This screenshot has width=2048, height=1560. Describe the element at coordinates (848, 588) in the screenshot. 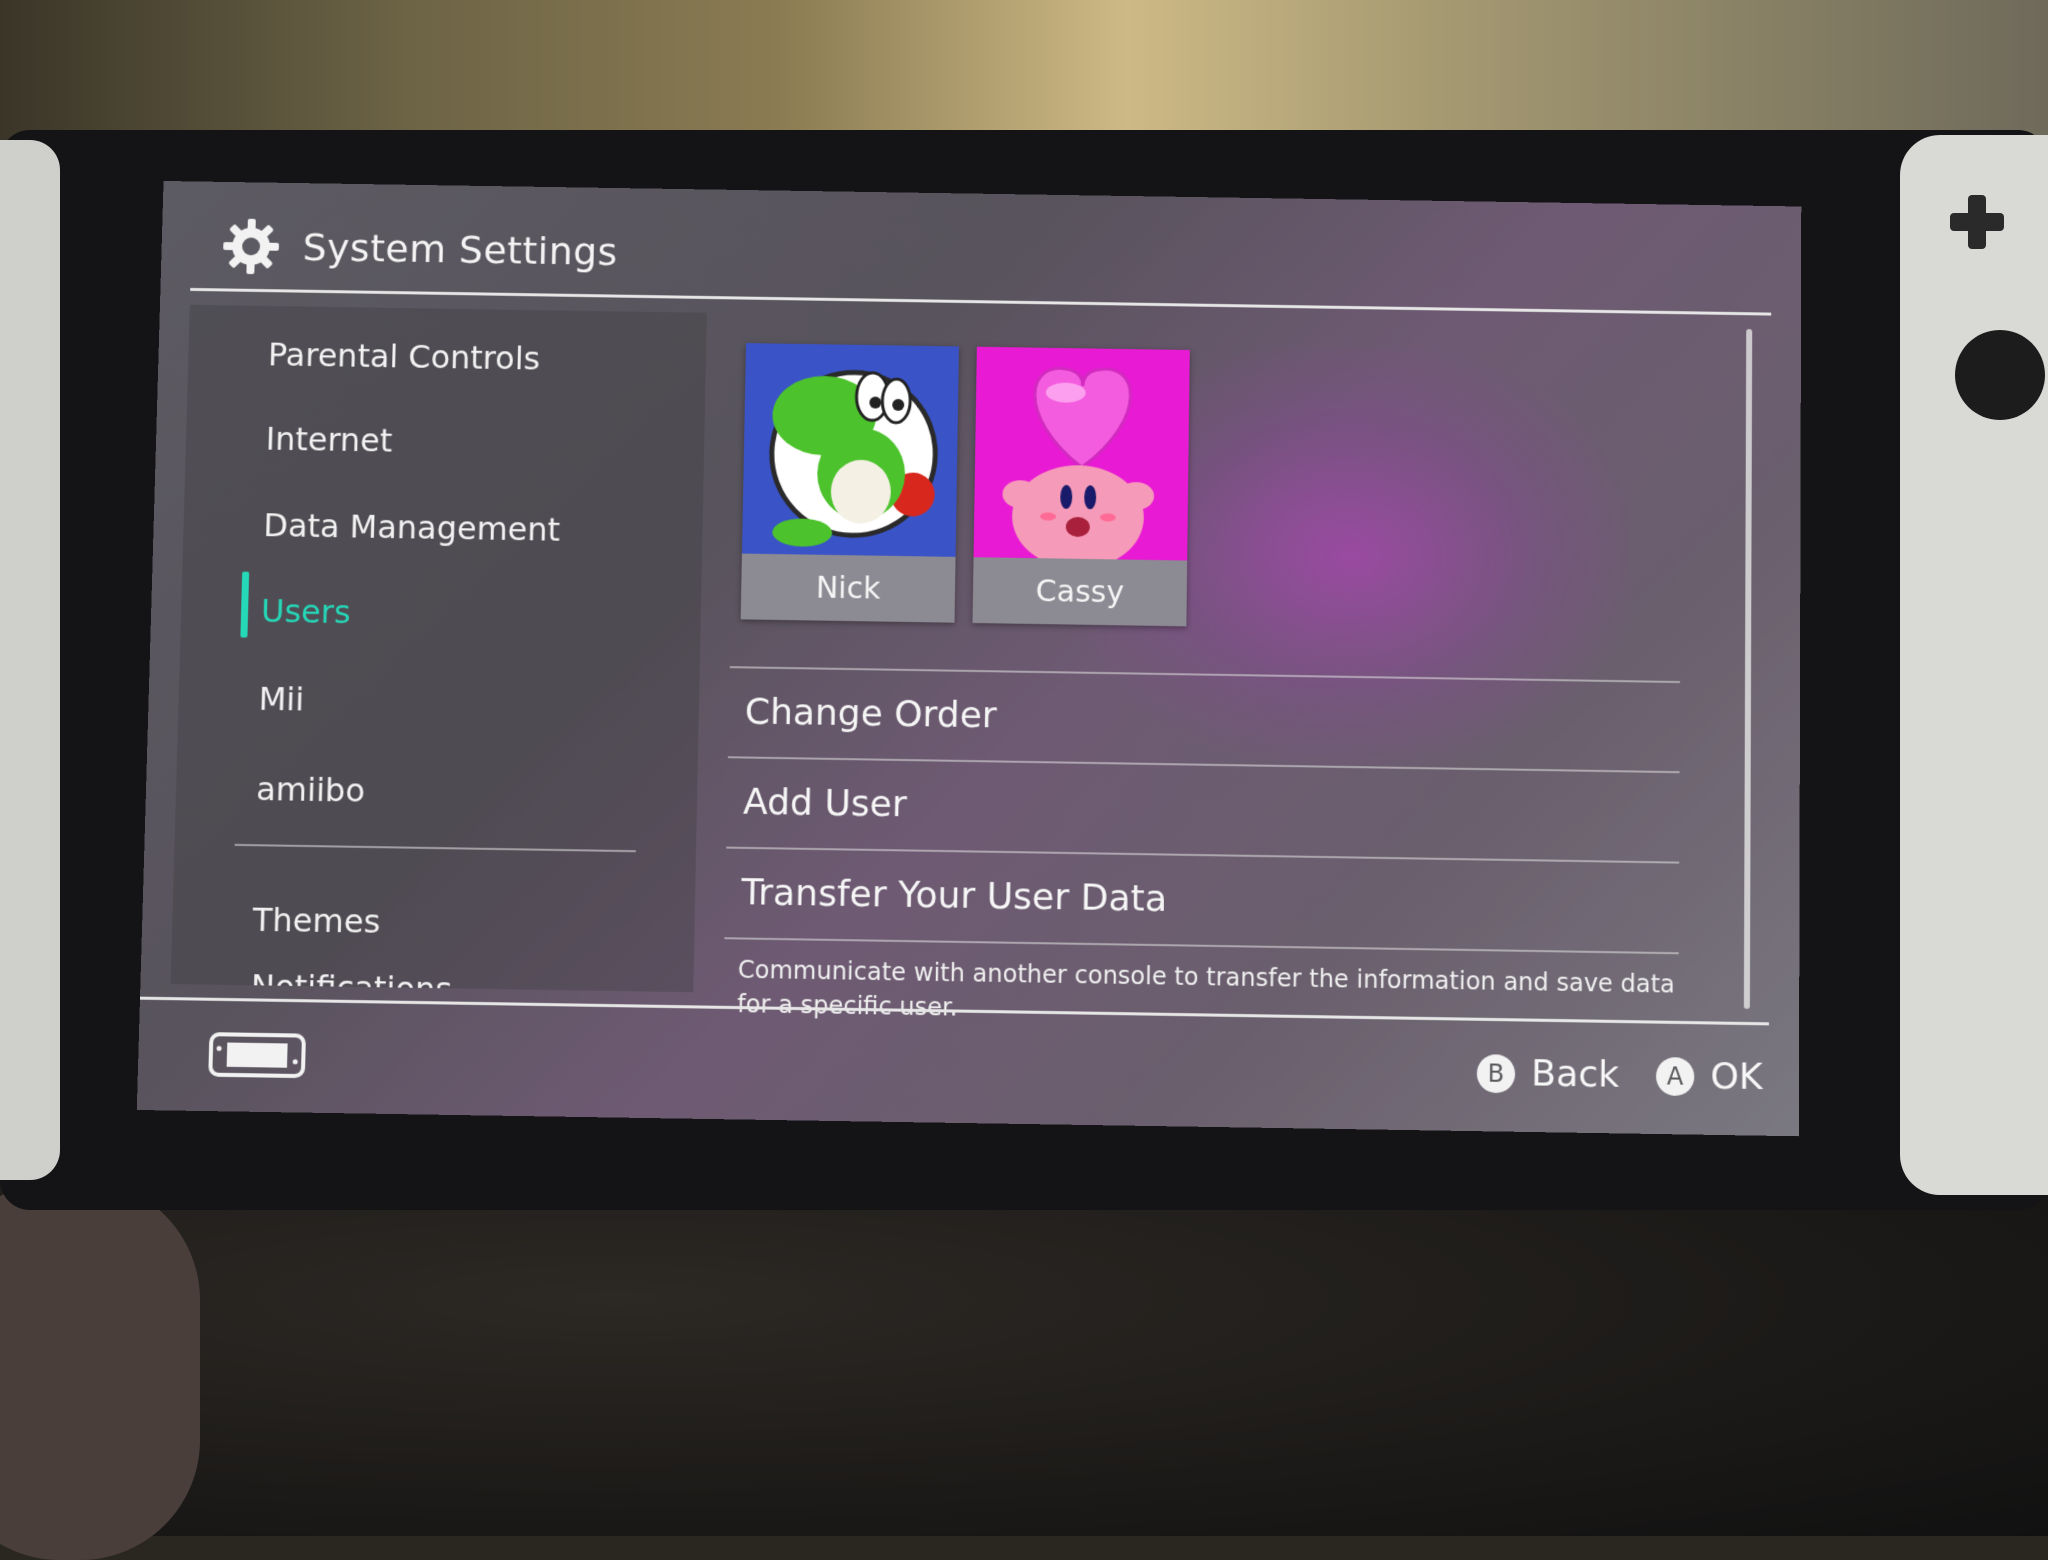

I see `user-name-nick: Nick` at that location.